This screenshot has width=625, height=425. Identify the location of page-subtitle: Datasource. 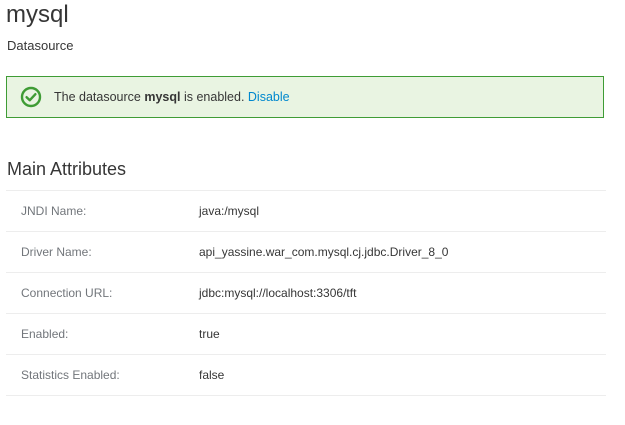
(40, 45).